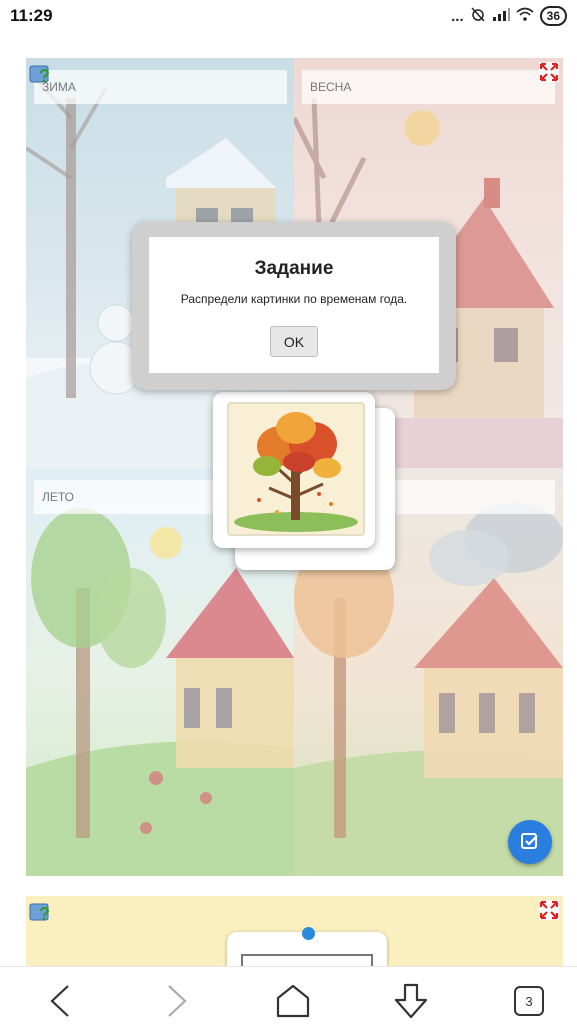 The image size is (577, 1035). I want to click on wifi-icon, so click(525, 16).